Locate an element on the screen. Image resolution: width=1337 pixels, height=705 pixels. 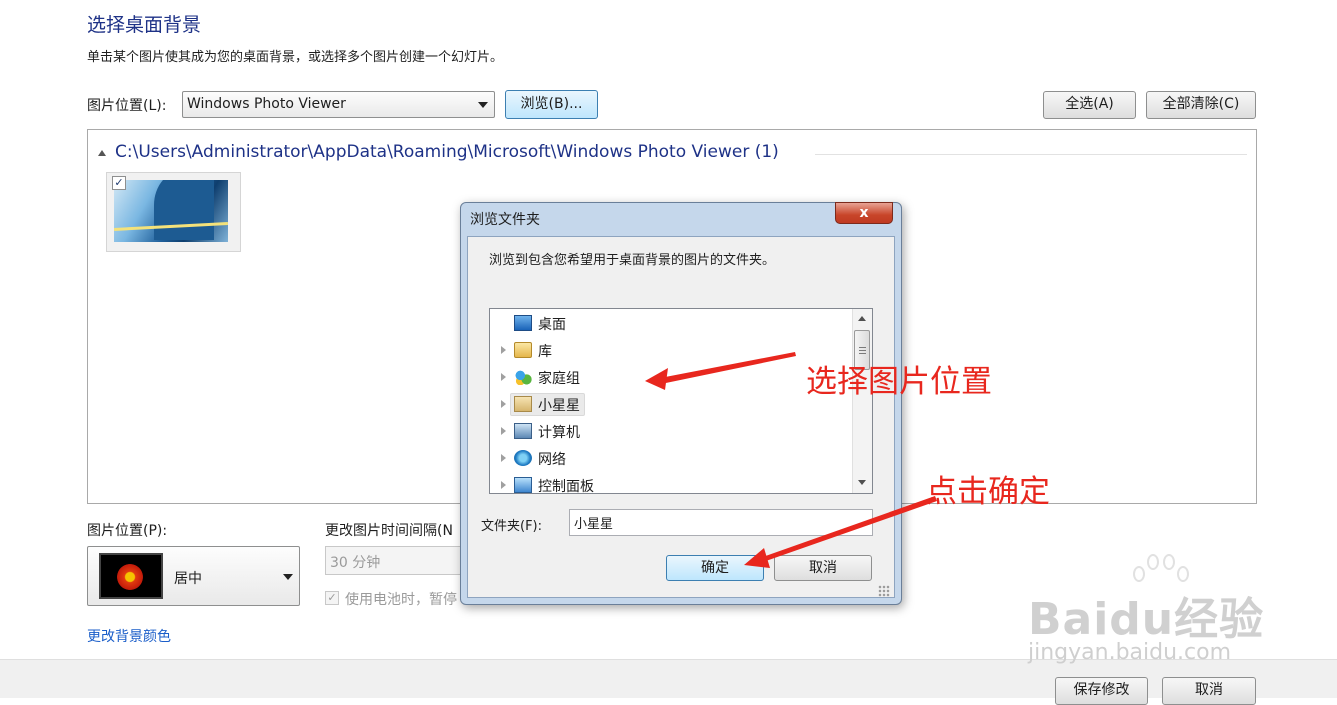
tree-item-library: 库 is located at coordinates (670, 350).